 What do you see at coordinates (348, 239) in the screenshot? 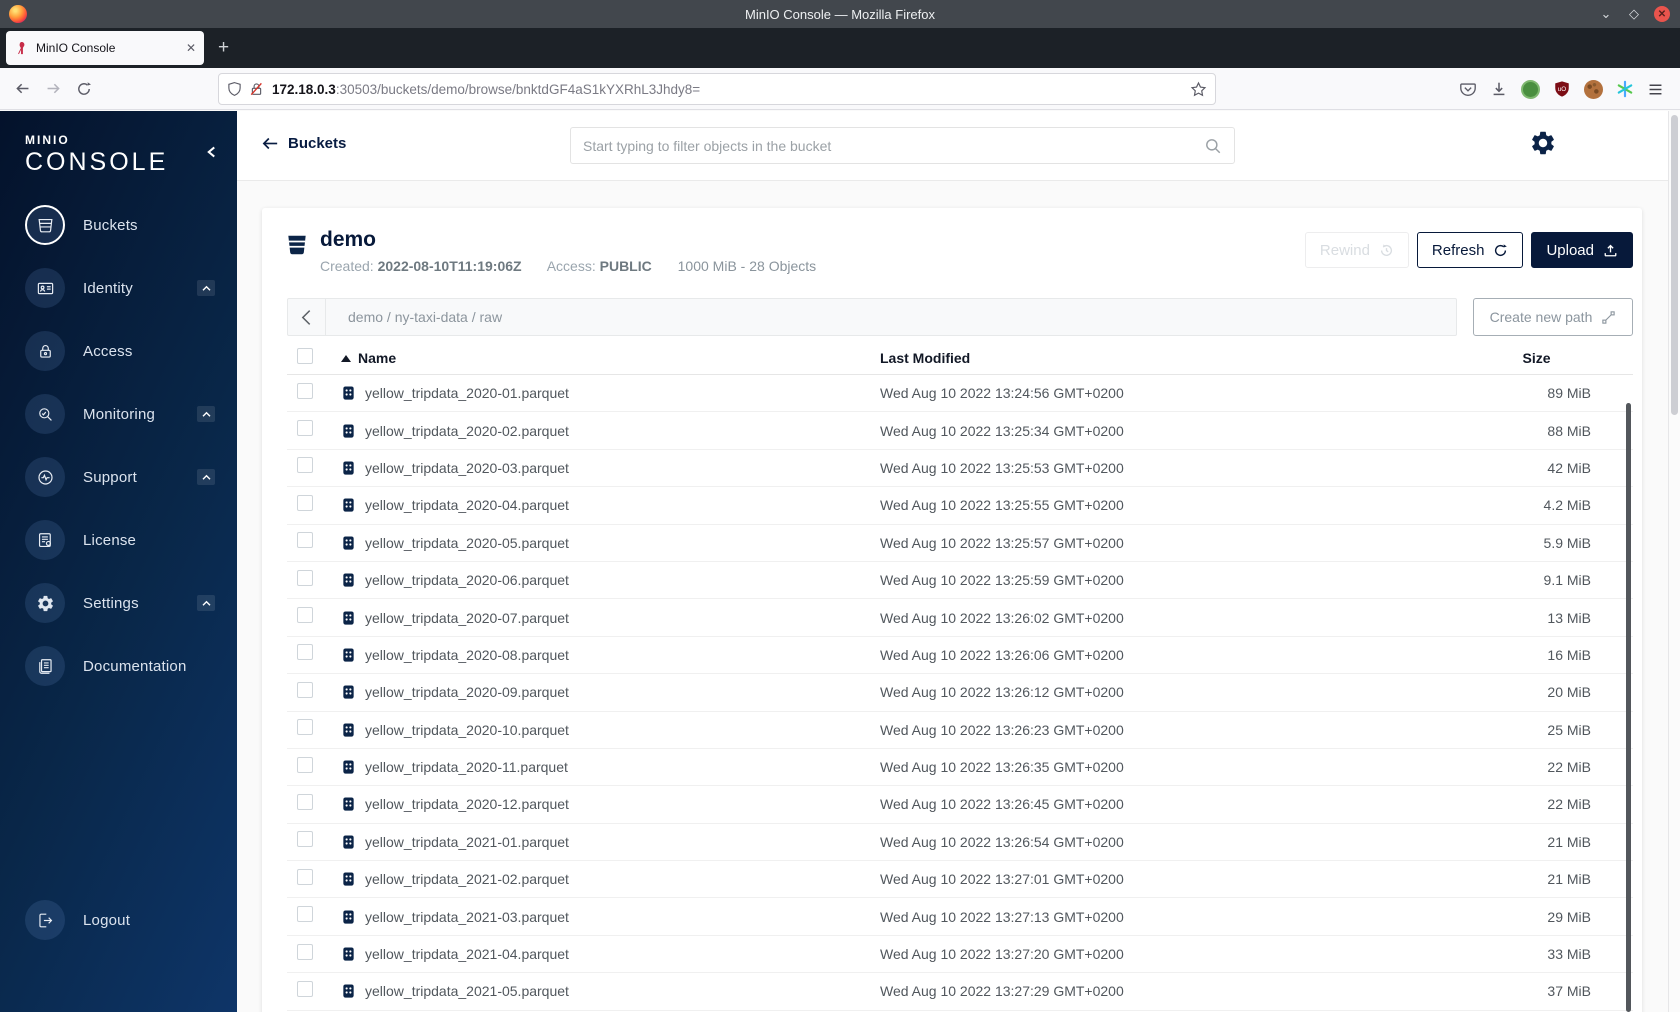
I see `bucket-name: demo` at bounding box center [348, 239].